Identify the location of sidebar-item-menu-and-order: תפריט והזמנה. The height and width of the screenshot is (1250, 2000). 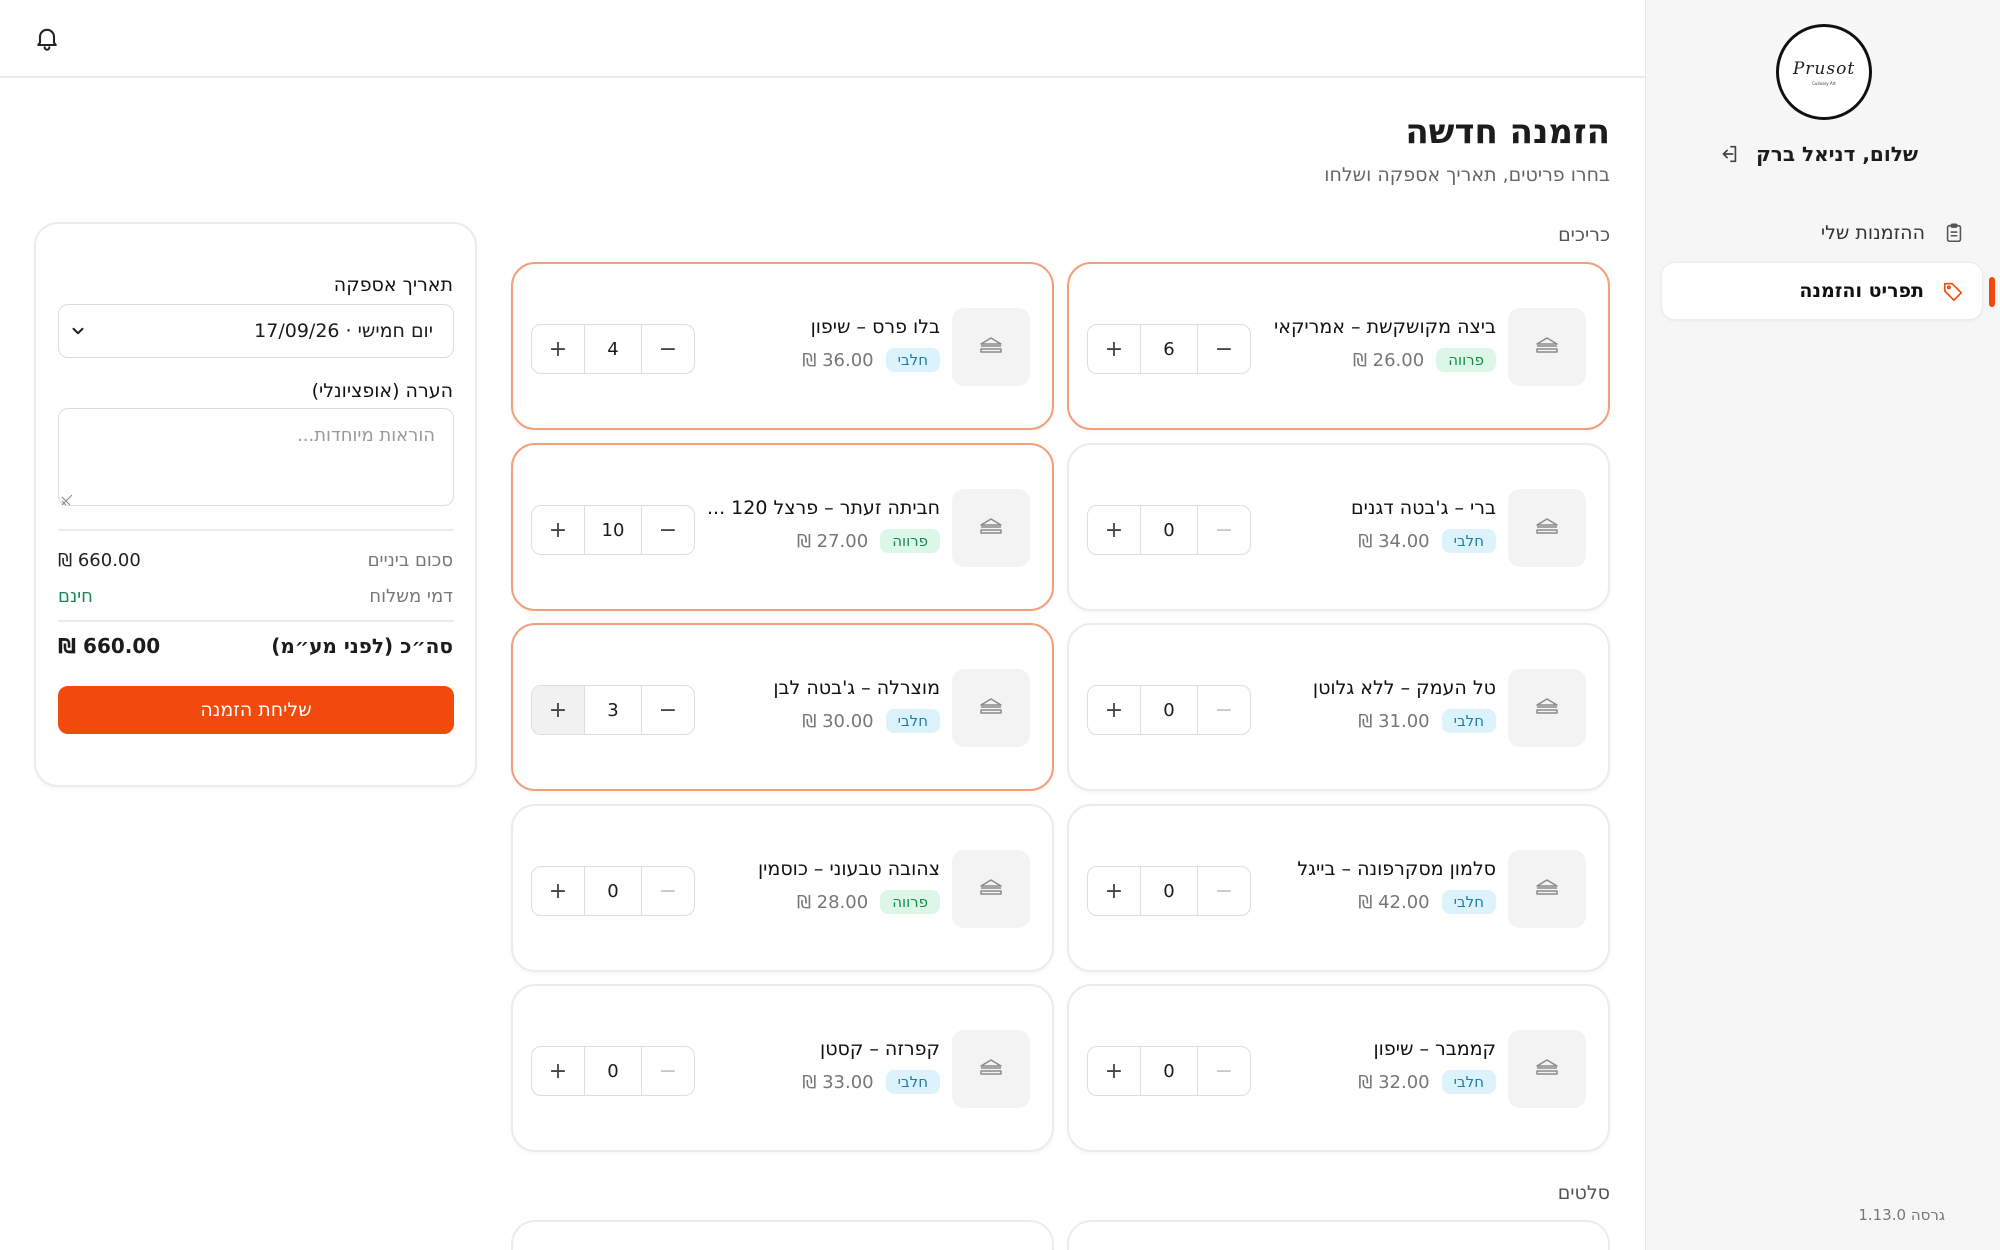
(1828, 291).